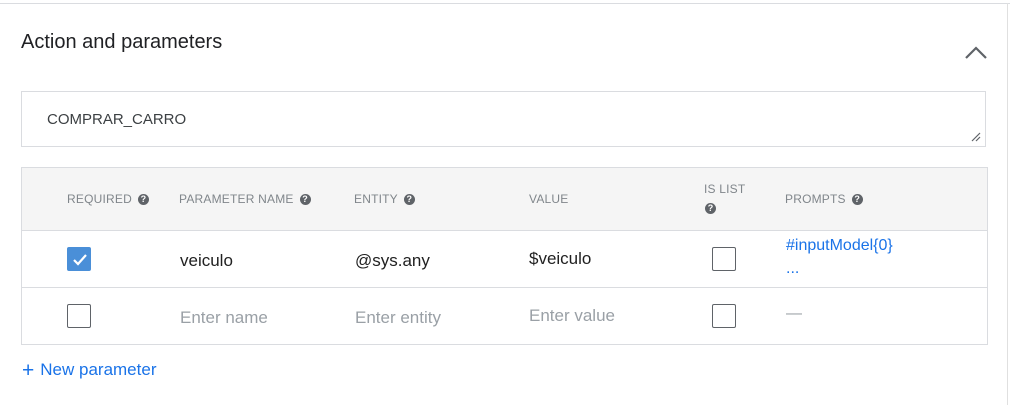  Describe the element at coordinates (560, 259) in the screenshot. I see `parameter-value: $veiculo` at that location.